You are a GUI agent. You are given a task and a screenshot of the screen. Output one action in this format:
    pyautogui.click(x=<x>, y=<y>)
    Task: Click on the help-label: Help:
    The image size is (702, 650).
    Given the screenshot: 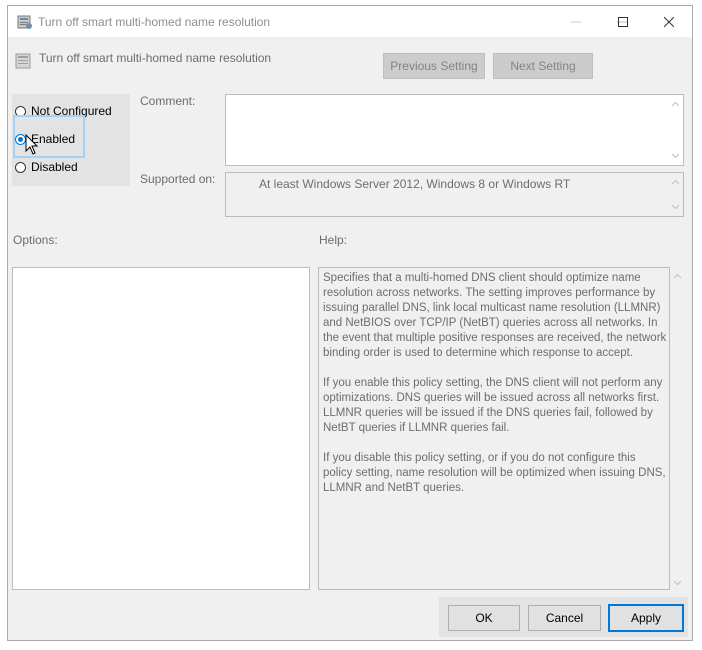 What is the action you would take?
    pyautogui.click(x=333, y=240)
    